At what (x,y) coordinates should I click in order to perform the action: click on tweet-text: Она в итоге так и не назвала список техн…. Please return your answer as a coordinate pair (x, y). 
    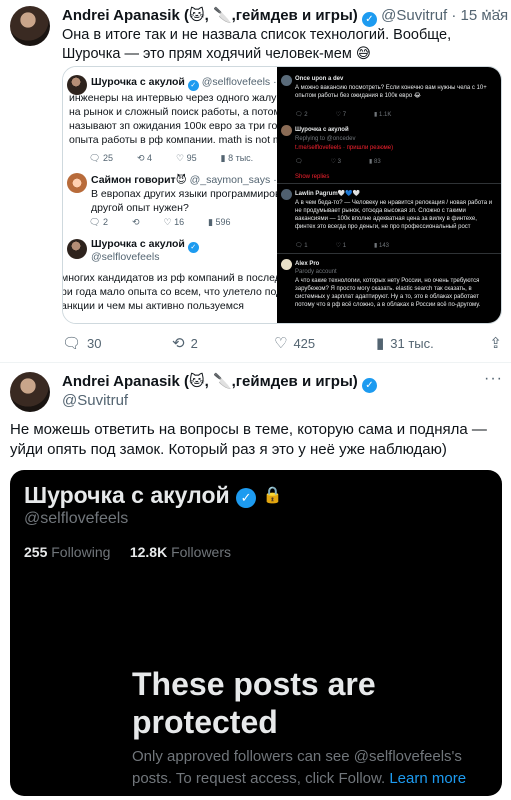
    Looking at the image, I should click on (257, 44).